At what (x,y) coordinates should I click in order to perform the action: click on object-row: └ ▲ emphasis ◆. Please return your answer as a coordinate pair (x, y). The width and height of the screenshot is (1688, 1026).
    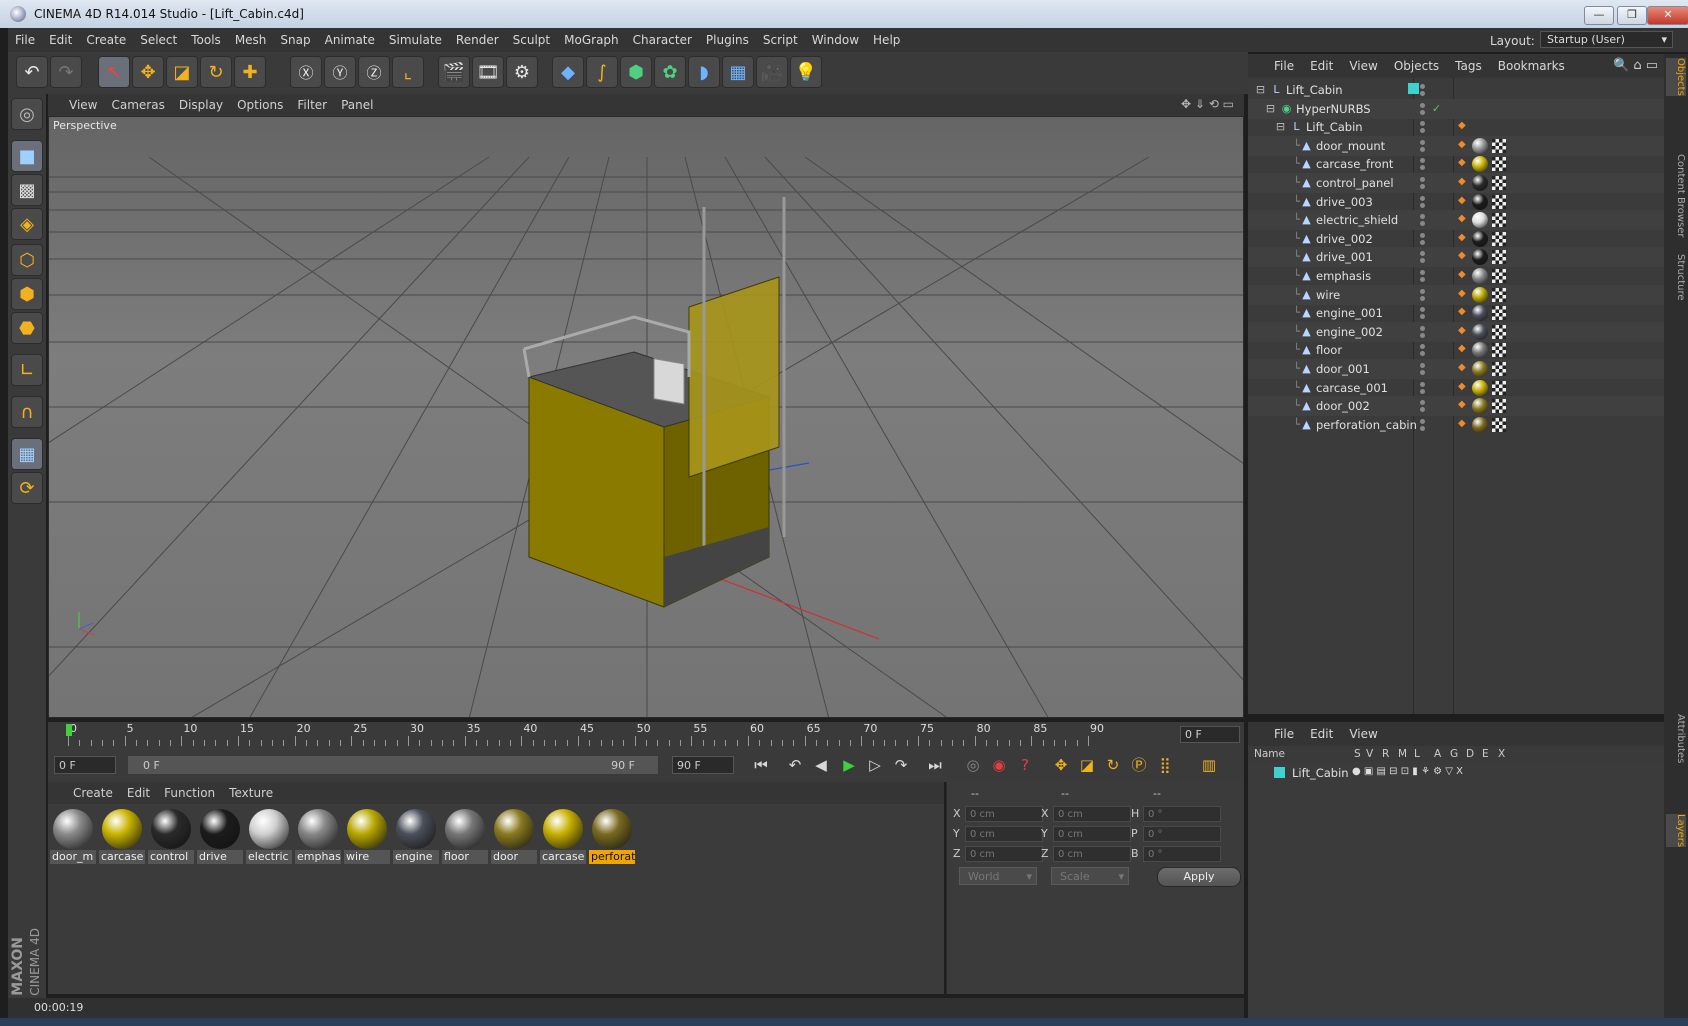
    Looking at the image, I should click on (1456, 276).